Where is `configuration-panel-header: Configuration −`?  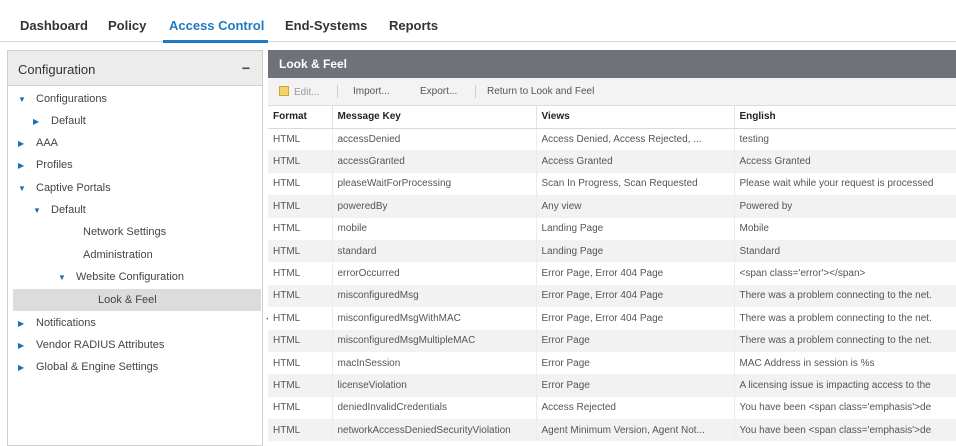 configuration-panel-header: Configuration − is located at coordinates (135, 68).